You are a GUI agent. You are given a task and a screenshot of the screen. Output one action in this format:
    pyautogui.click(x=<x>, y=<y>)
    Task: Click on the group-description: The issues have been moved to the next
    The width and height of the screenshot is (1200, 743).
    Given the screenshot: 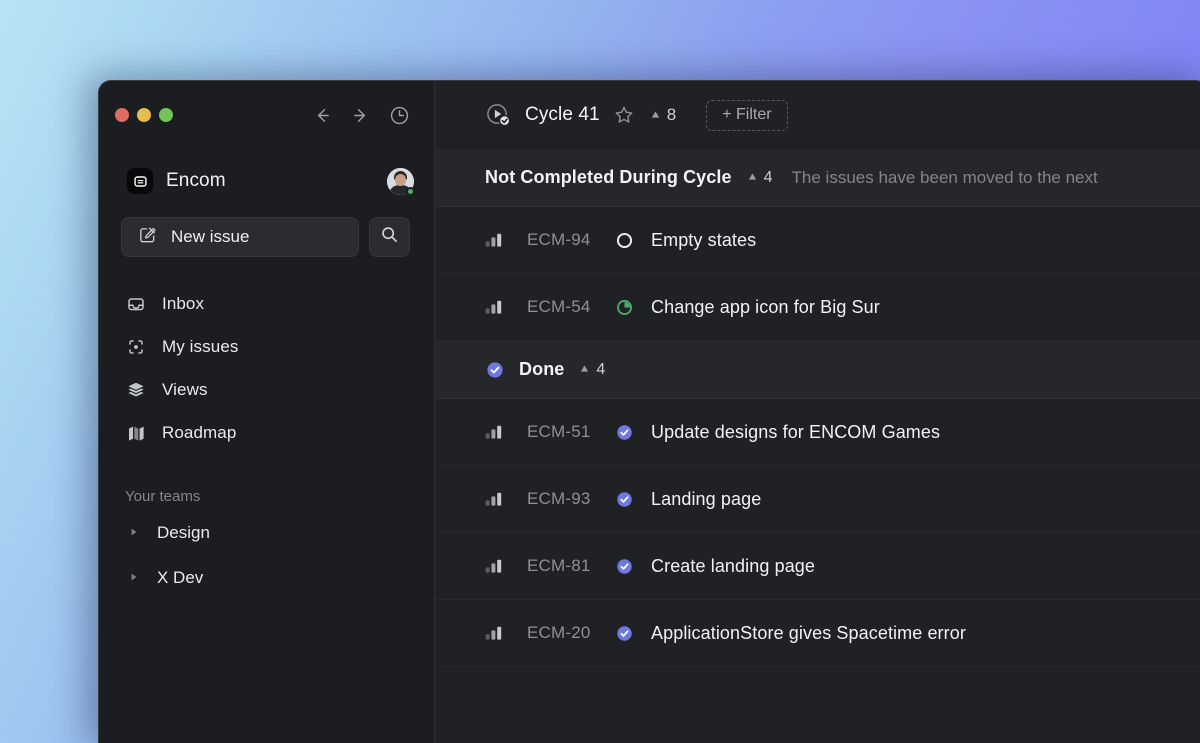 What is the action you would take?
    pyautogui.click(x=944, y=177)
    